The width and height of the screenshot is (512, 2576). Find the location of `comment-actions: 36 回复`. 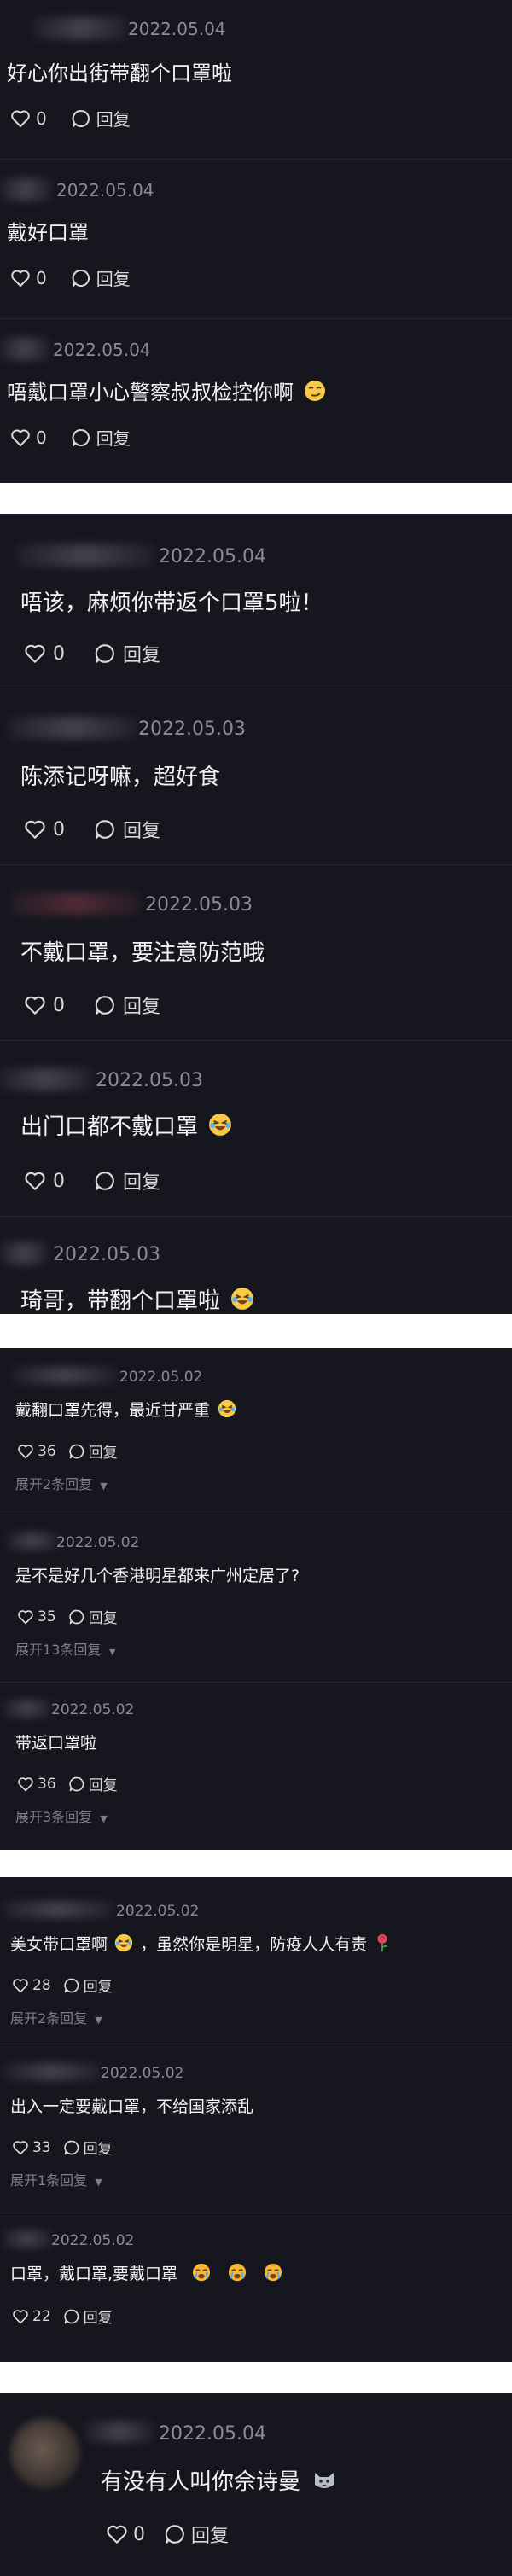

comment-actions: 36 回复 is located at coordinates (67, 1783).